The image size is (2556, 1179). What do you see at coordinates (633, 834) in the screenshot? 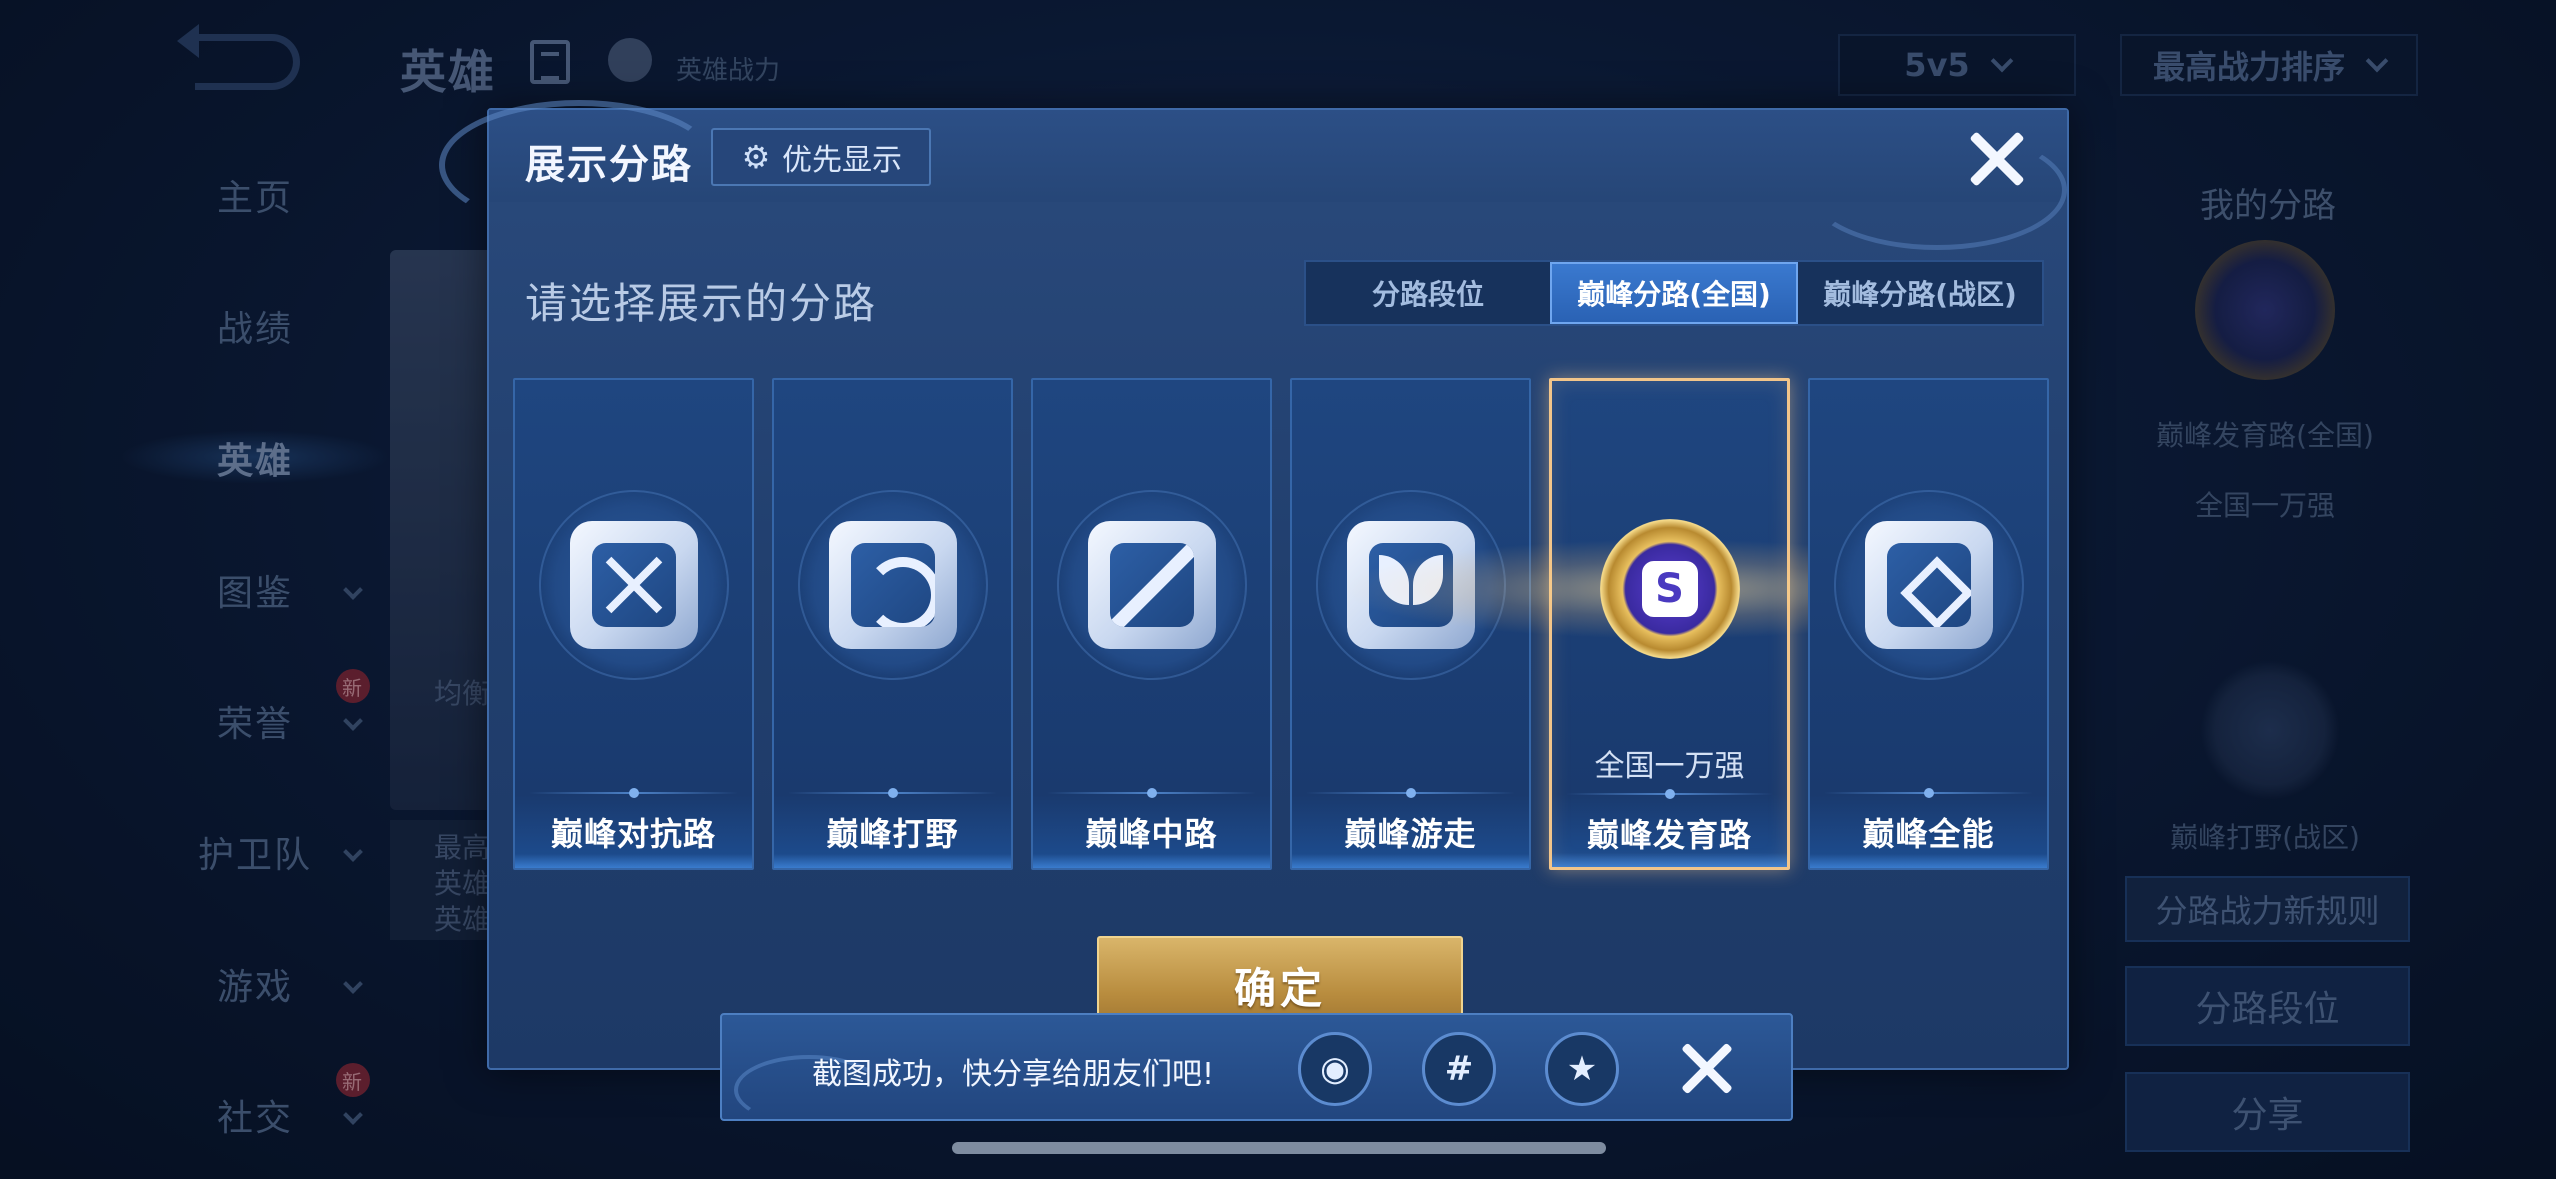
I see `lane-name: 巅峰对抗路` at bounding box center [633, 834].